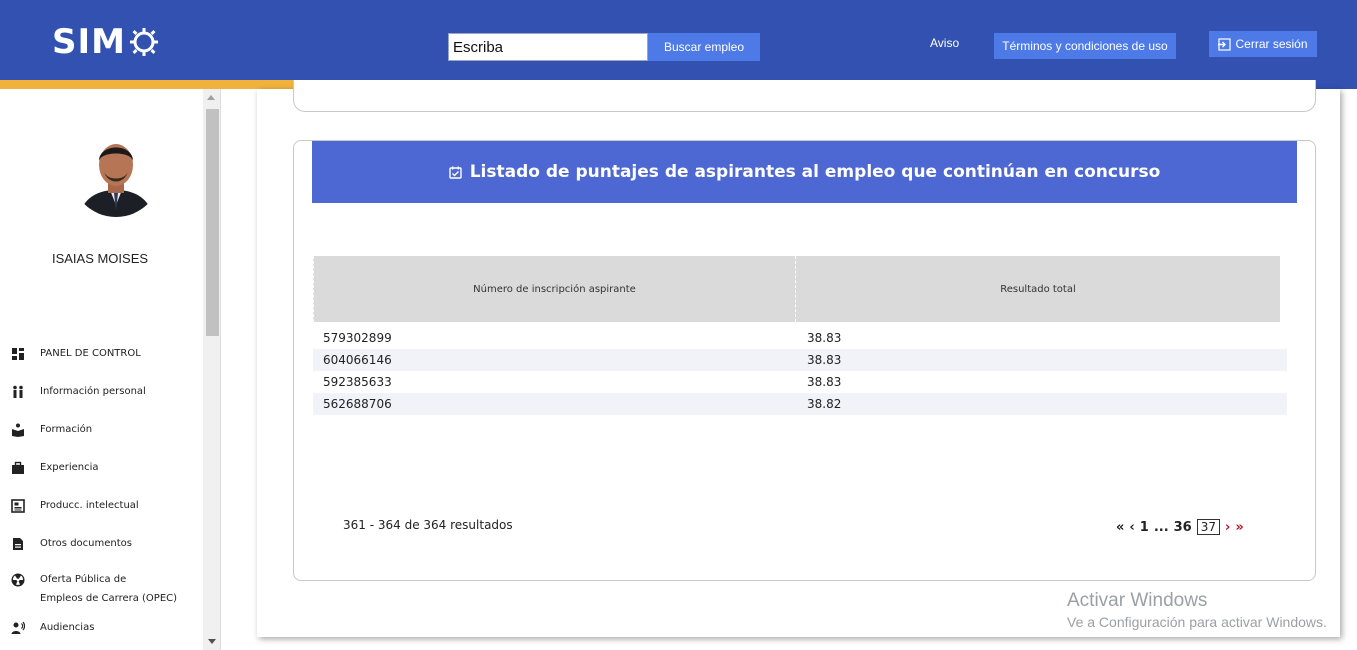 Image resolution: width=1357 pixels, height=650 pixels. Describe the element at coordinates (100, 476) in the screenshot. I see `sidebar-item-experiencia: Experiencia` at that location.